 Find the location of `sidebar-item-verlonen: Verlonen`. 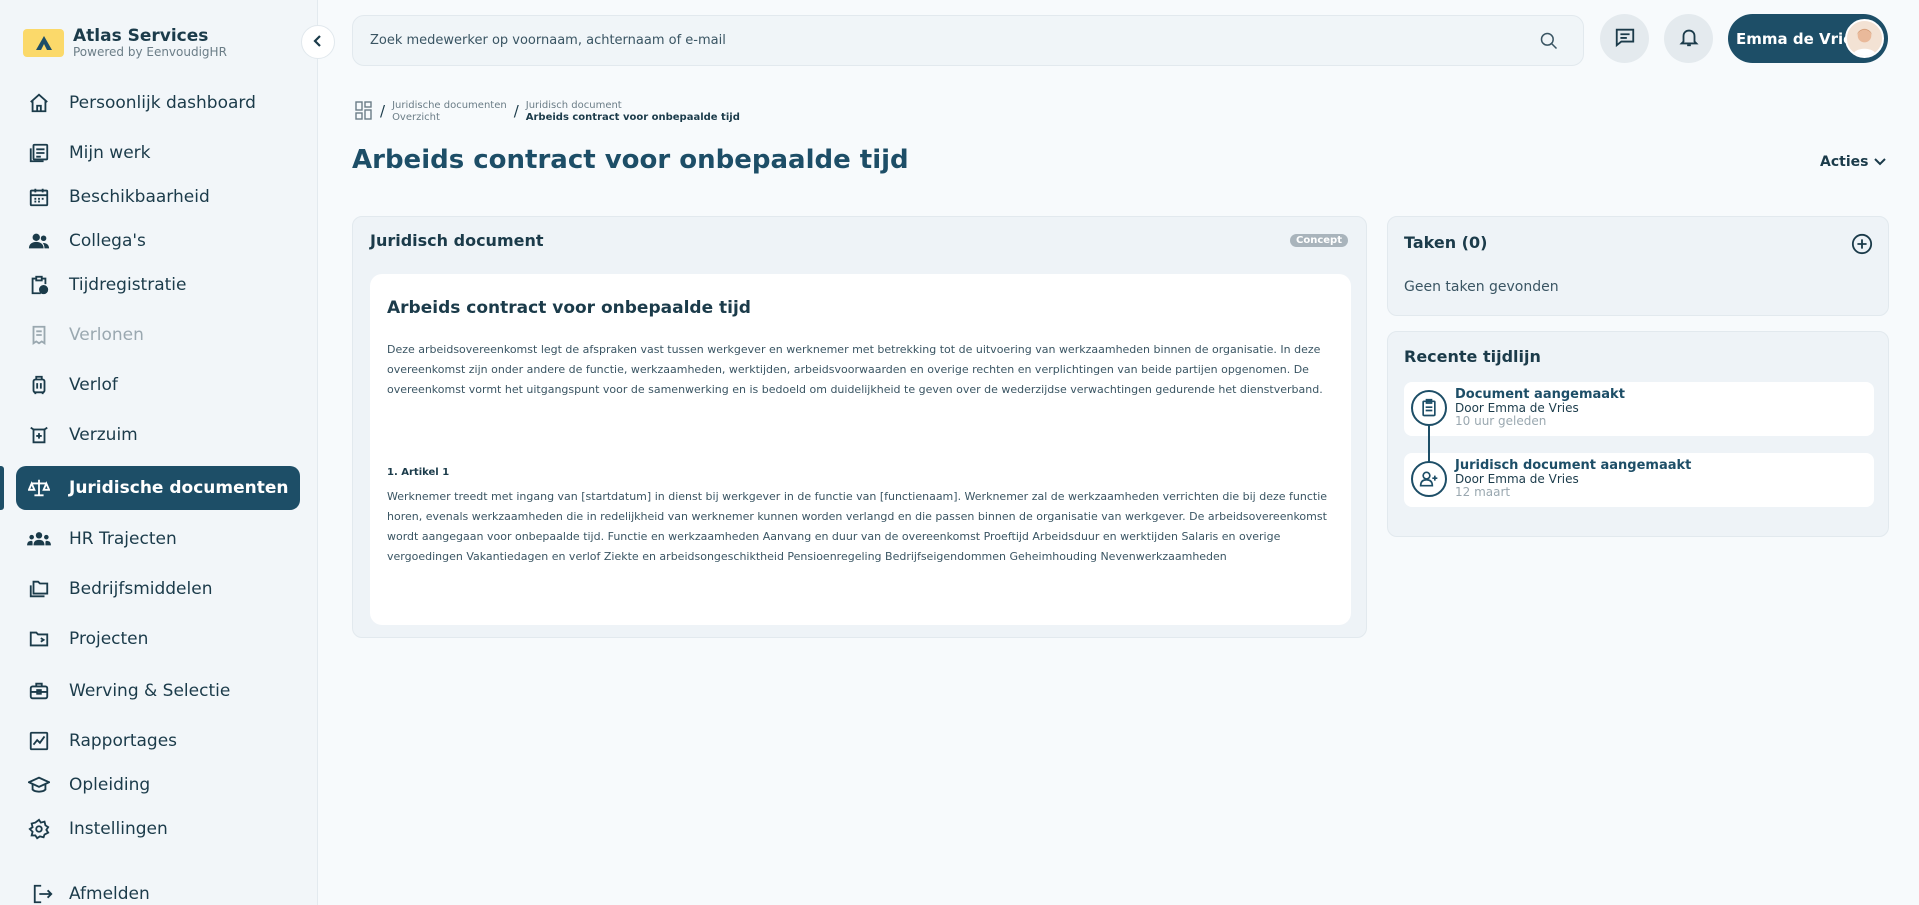

sidebar-item-verlonen: Verlonen is located at coordinates (158, 335).